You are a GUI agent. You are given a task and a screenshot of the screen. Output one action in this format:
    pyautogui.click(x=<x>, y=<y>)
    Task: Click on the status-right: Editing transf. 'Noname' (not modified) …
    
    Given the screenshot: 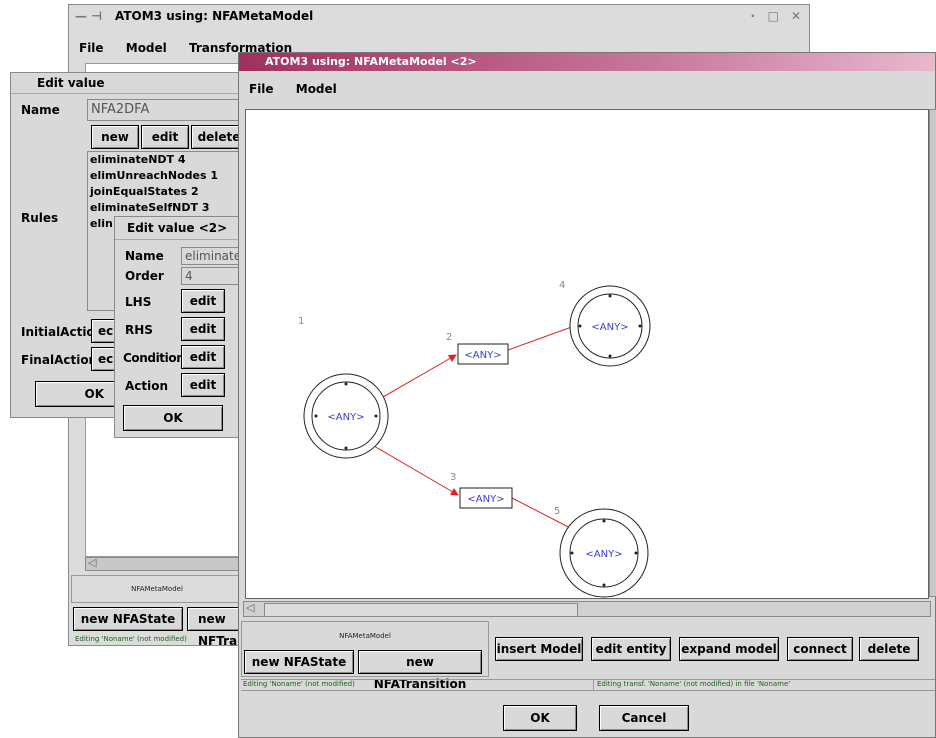 What is the action you would take?
    pyautogui.click(x=694, y=684)
    